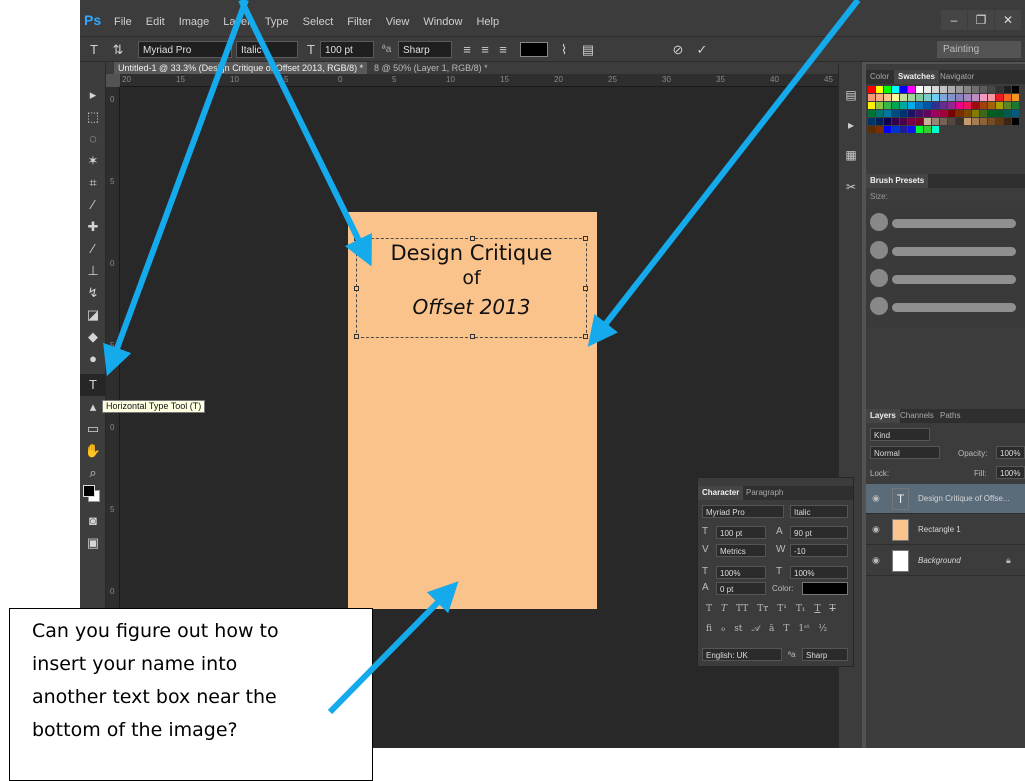 The height and width of the screenshot is (781, 1025). What do you see at coordinates (723, 629) in the screenshot?
I see `contextual-alternates-icon: ℴ` at bounding box center [723, 629].